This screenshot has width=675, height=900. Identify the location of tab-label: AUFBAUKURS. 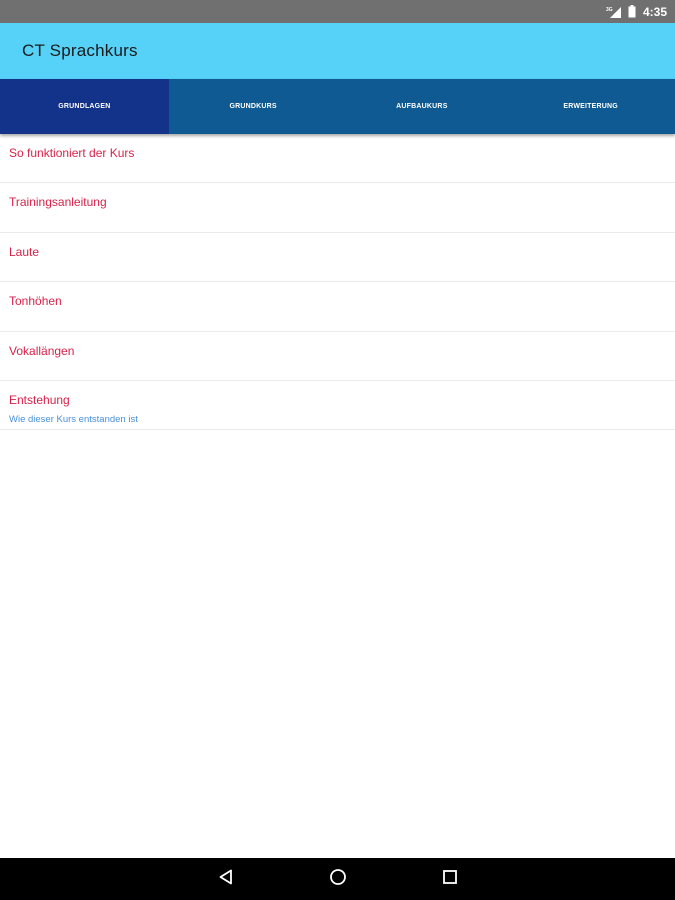
(422, 106).